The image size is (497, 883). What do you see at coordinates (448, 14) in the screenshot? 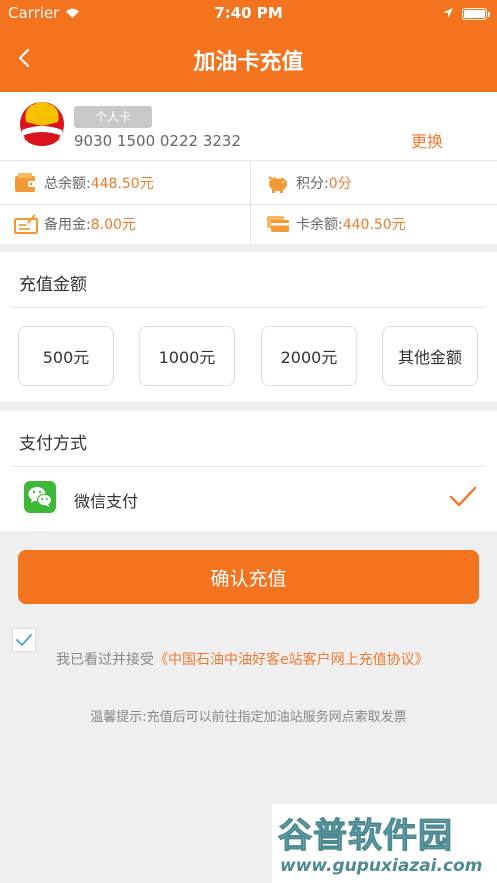
I see `location-arrow-icon` at bounding box center [448, 14].